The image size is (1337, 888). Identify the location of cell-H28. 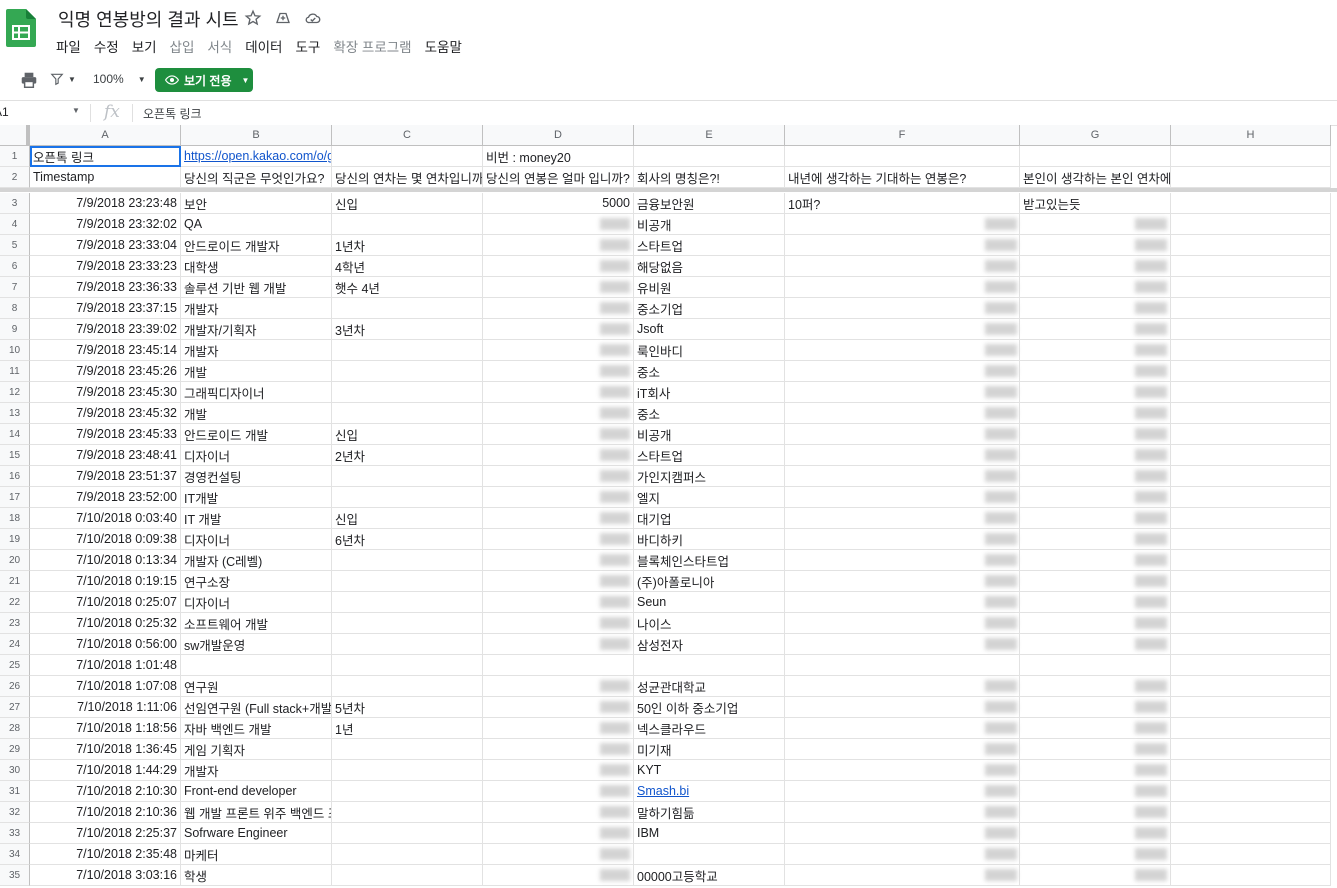
(1251, 728).